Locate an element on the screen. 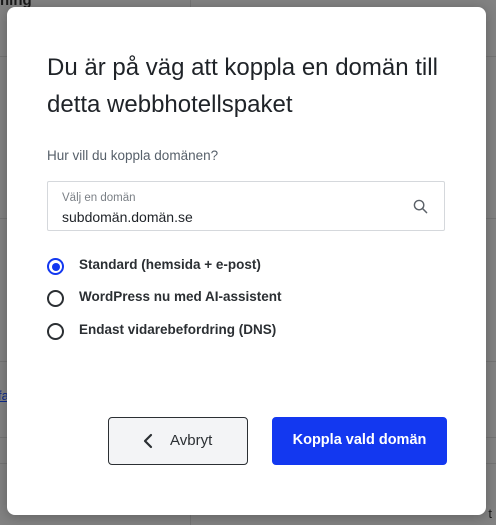 The width and height of the screenshot is (496, 525). cancel-button-label: Avbryt is located at coordinates (191, 440).